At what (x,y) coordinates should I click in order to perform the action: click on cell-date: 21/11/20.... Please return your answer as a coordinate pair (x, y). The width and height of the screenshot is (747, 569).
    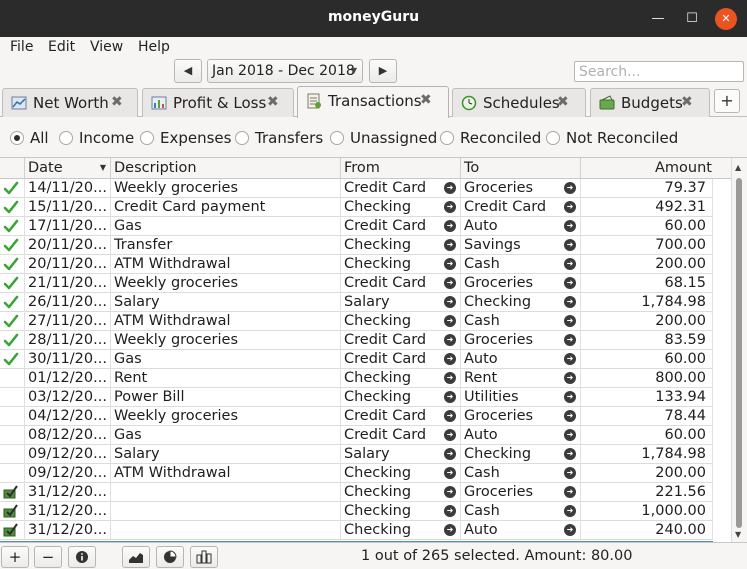
    Looking at the image, I should click on (68, 283).